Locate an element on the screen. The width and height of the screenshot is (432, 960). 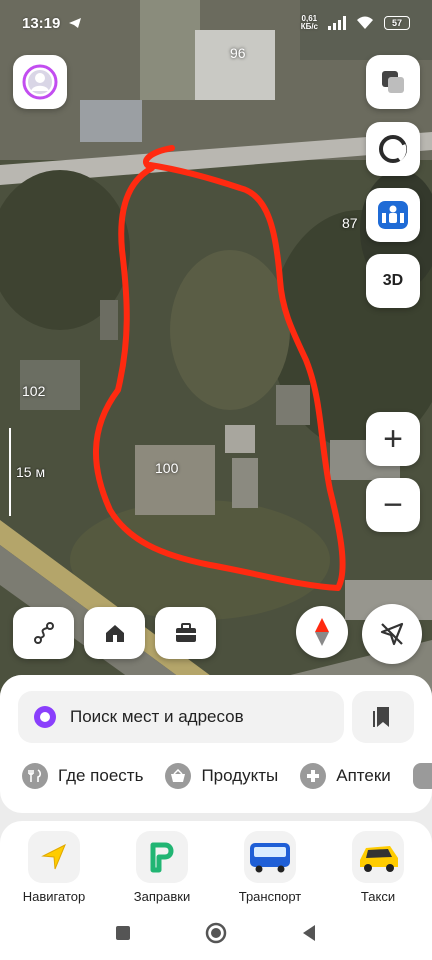
profile-button is located at coordinates (40, 82).